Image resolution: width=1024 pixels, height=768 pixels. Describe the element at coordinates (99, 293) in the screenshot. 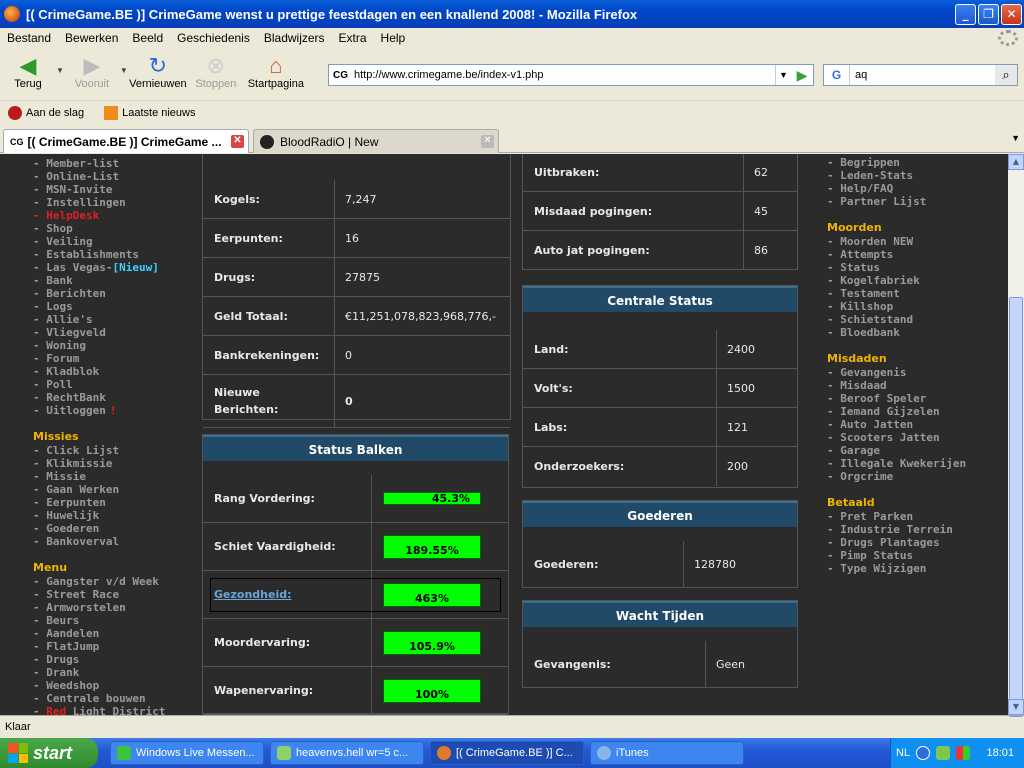

I see `nav-link: - Berichten` at that location.